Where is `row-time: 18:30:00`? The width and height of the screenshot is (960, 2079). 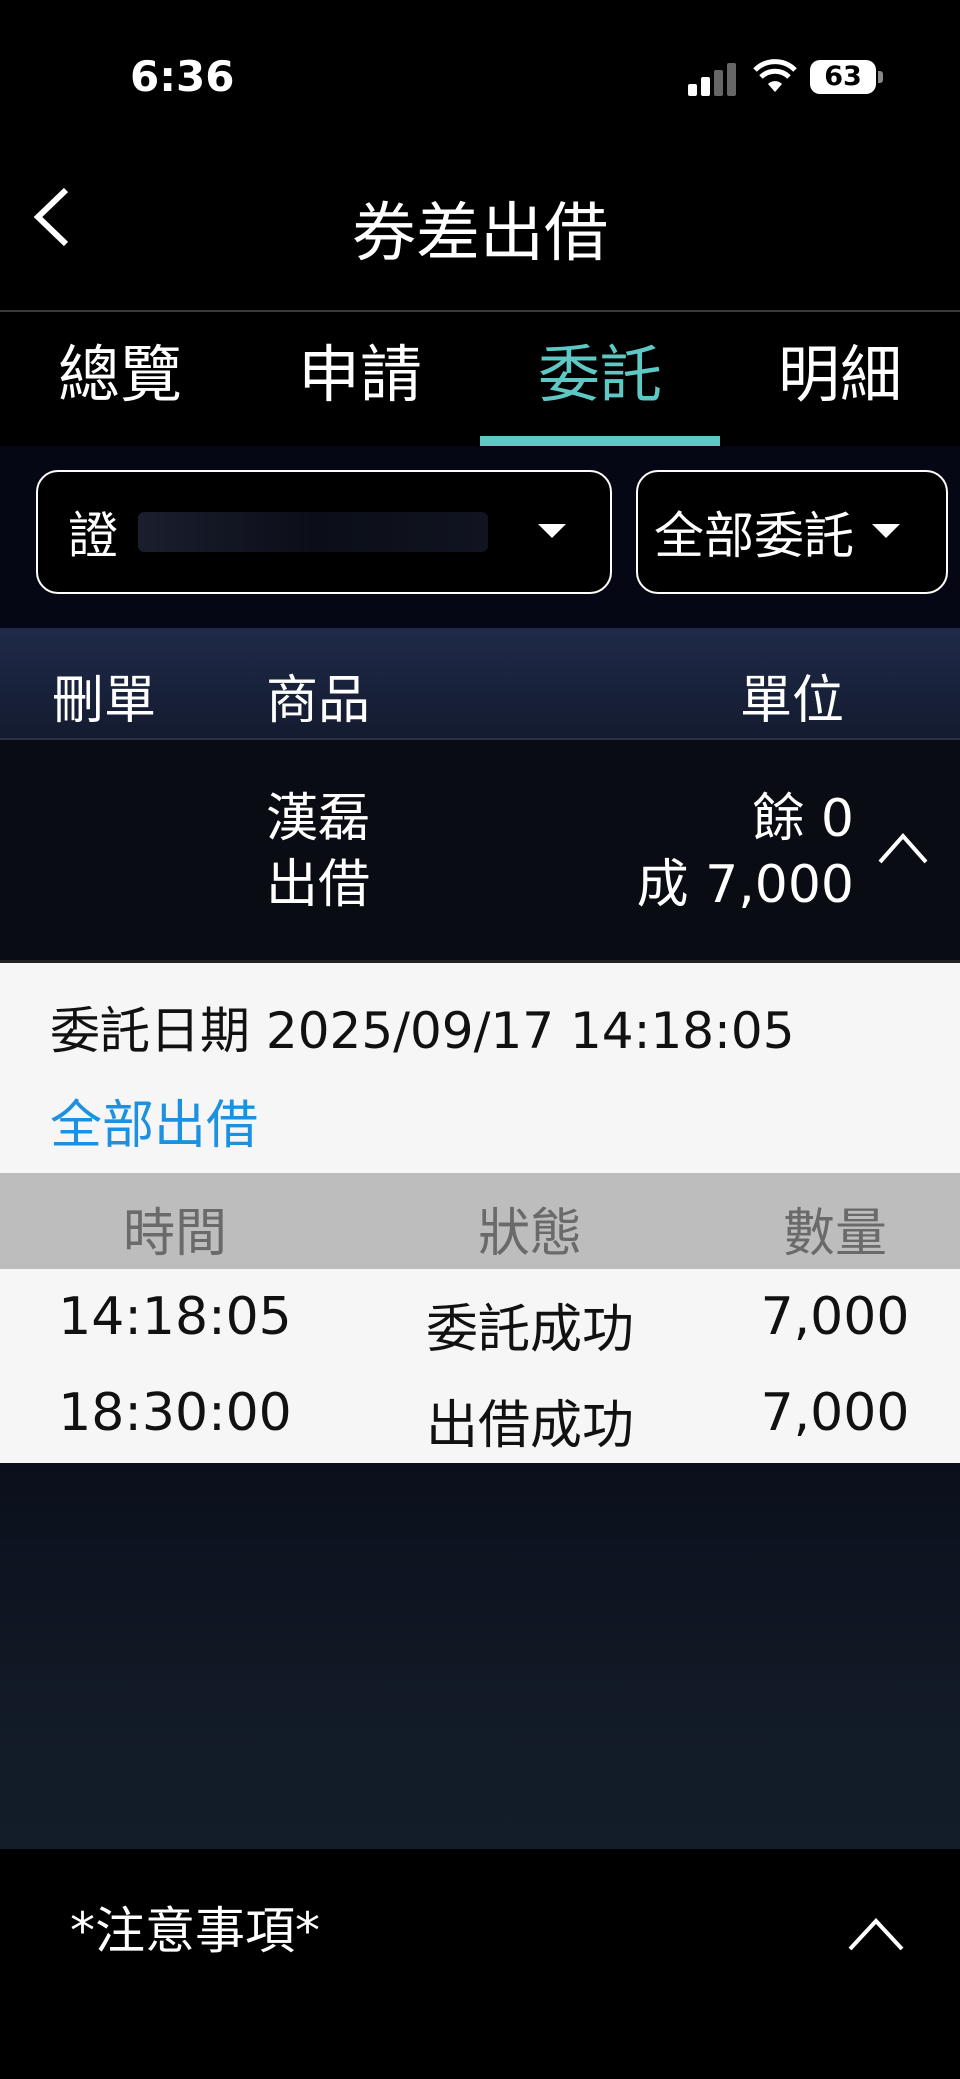 row-time: 18:30:00 is located at coordinates (175, 1413).